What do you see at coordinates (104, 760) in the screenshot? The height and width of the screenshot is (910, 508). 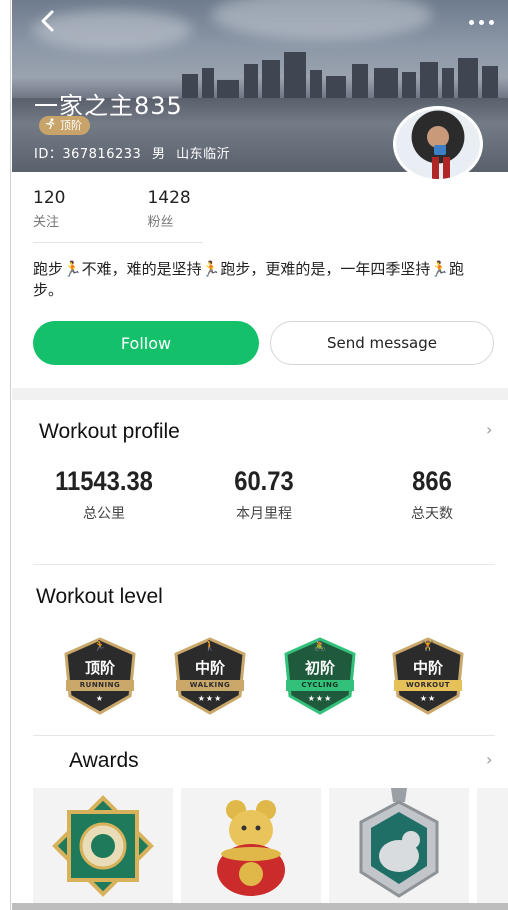 I see `awards-title: Awards` at bounding box center [104, 760].